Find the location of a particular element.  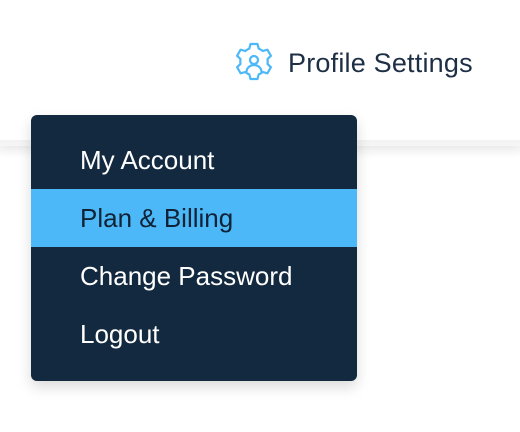

profile-settings-label: Profile Settings is located at coordinates (380, 62).